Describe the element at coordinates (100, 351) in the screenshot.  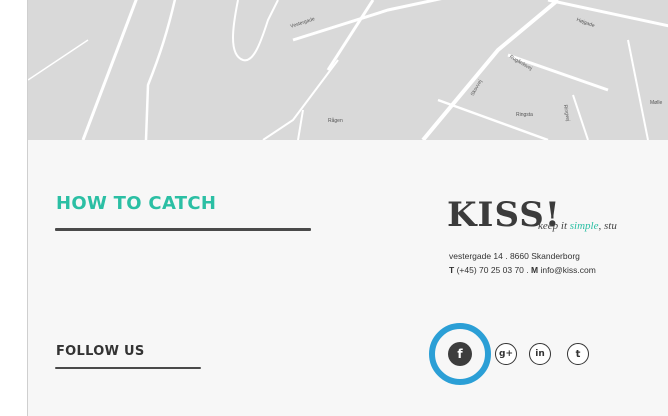
I see `follow-us-title: FOLLOW US` at that location.